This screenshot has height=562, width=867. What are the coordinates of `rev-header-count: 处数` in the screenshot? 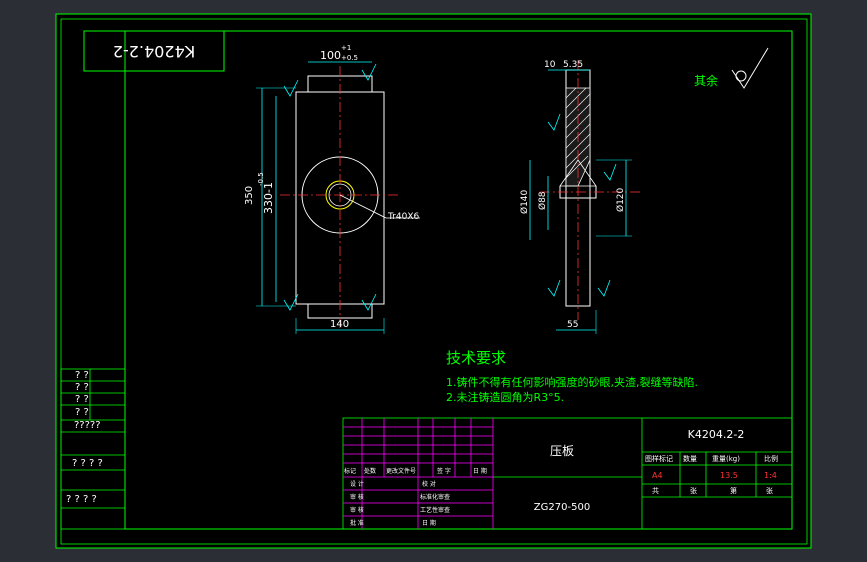 It's located at (370, 471).